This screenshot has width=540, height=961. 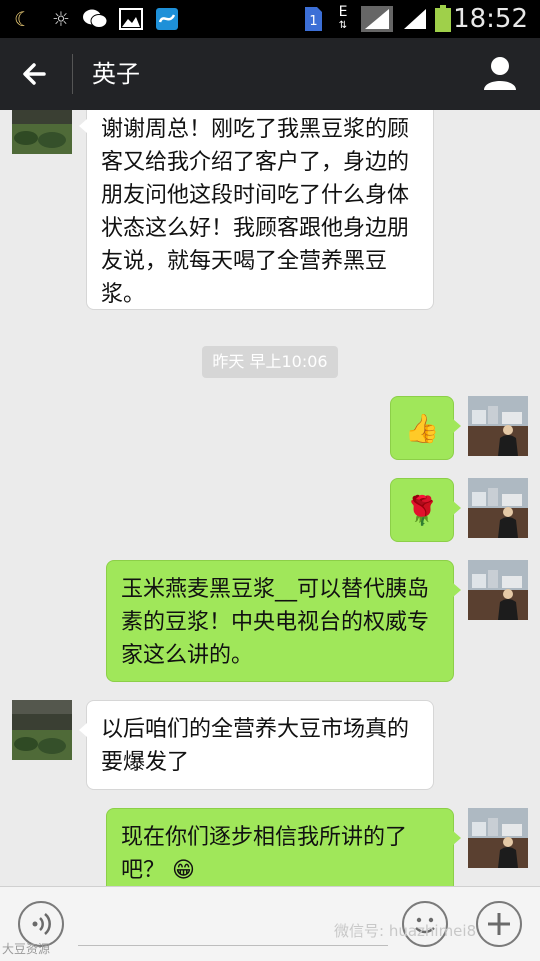 What do you see at coordinates (72, 74) in the screenshot?
I see `header-divider` at bounding box center [72, 74].